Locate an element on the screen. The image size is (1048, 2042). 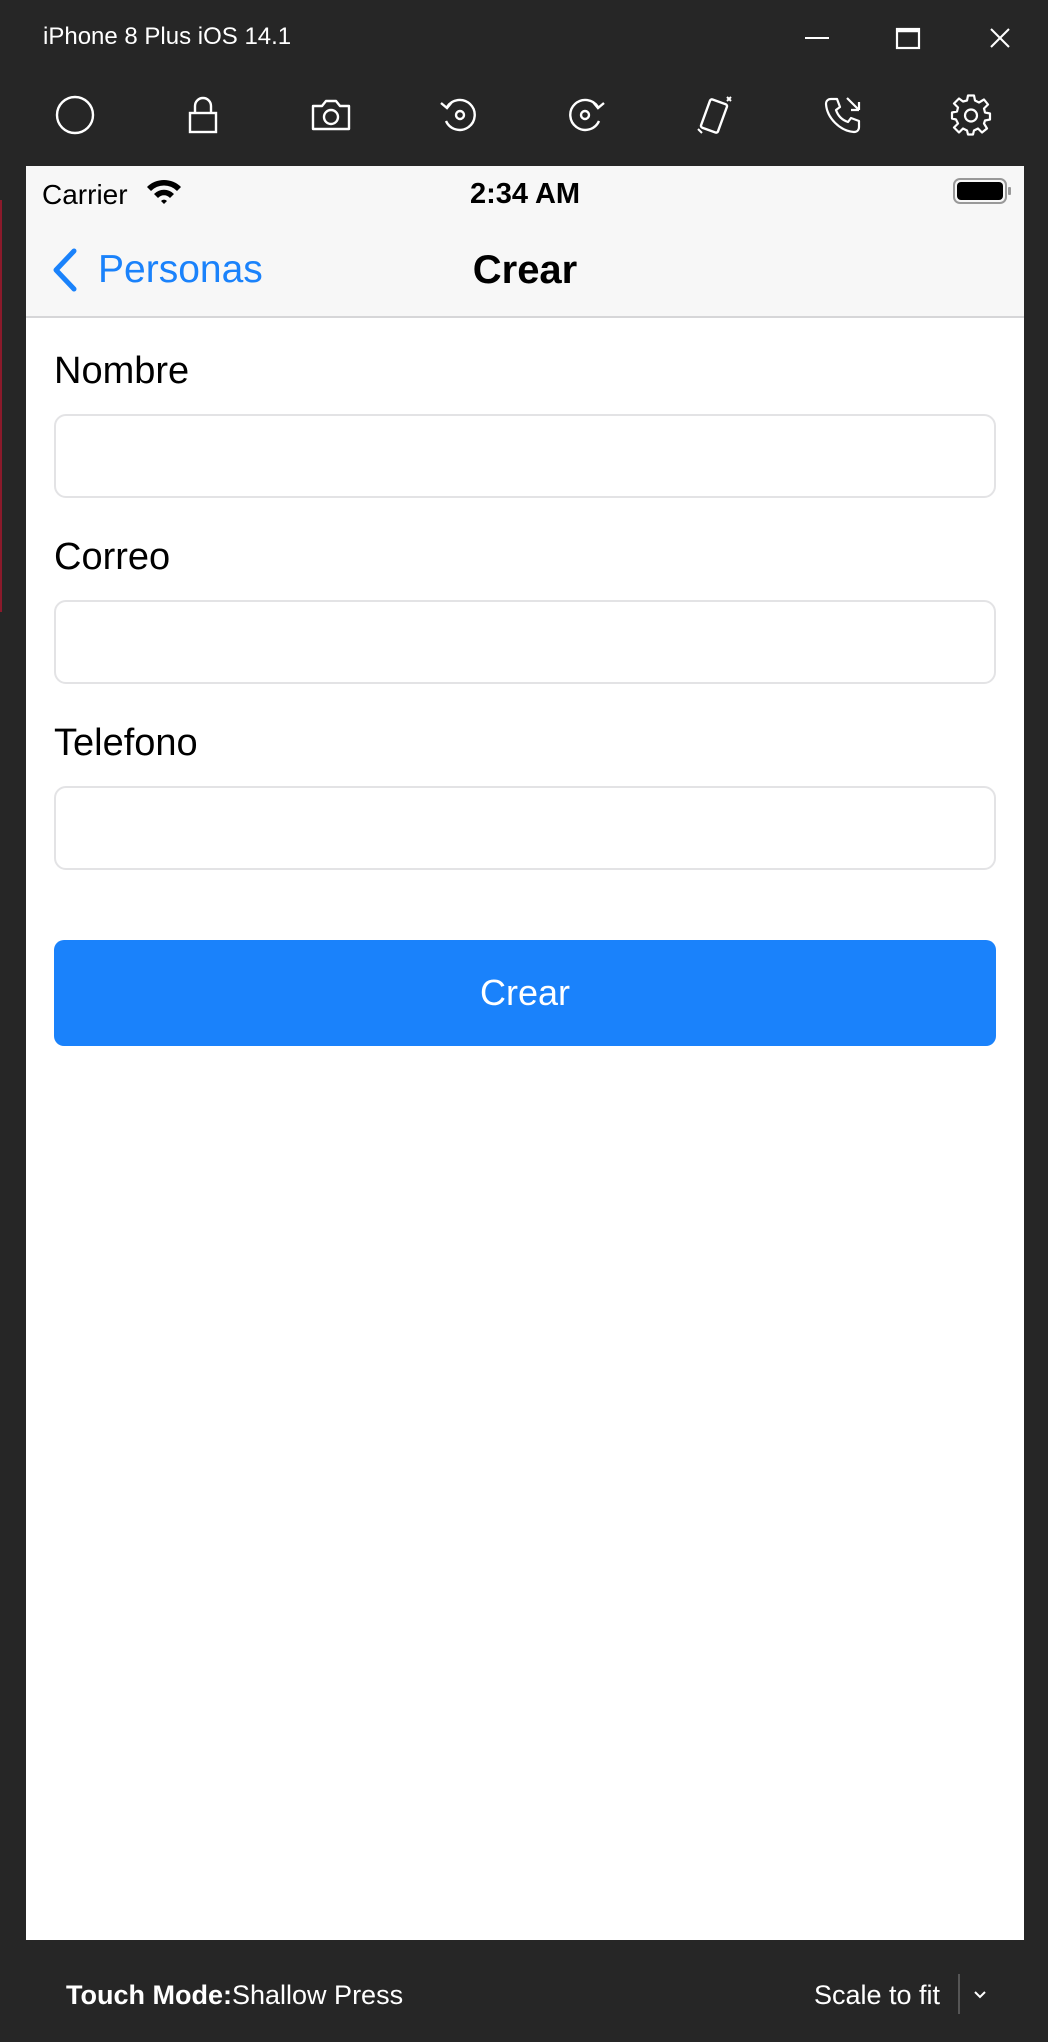
navigation-bar: Personas Crear is located at coordinates (525, 270).